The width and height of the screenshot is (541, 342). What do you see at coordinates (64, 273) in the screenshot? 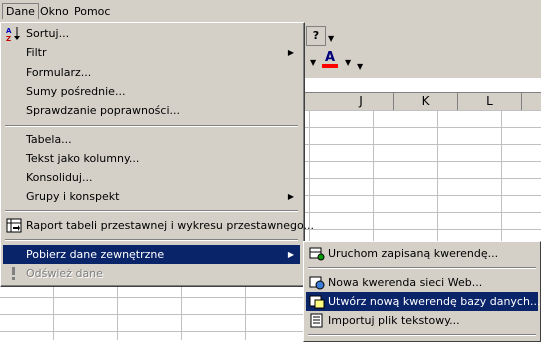
I see `menu-item-label: Odśwież dane` at bounding box center [64, 273].